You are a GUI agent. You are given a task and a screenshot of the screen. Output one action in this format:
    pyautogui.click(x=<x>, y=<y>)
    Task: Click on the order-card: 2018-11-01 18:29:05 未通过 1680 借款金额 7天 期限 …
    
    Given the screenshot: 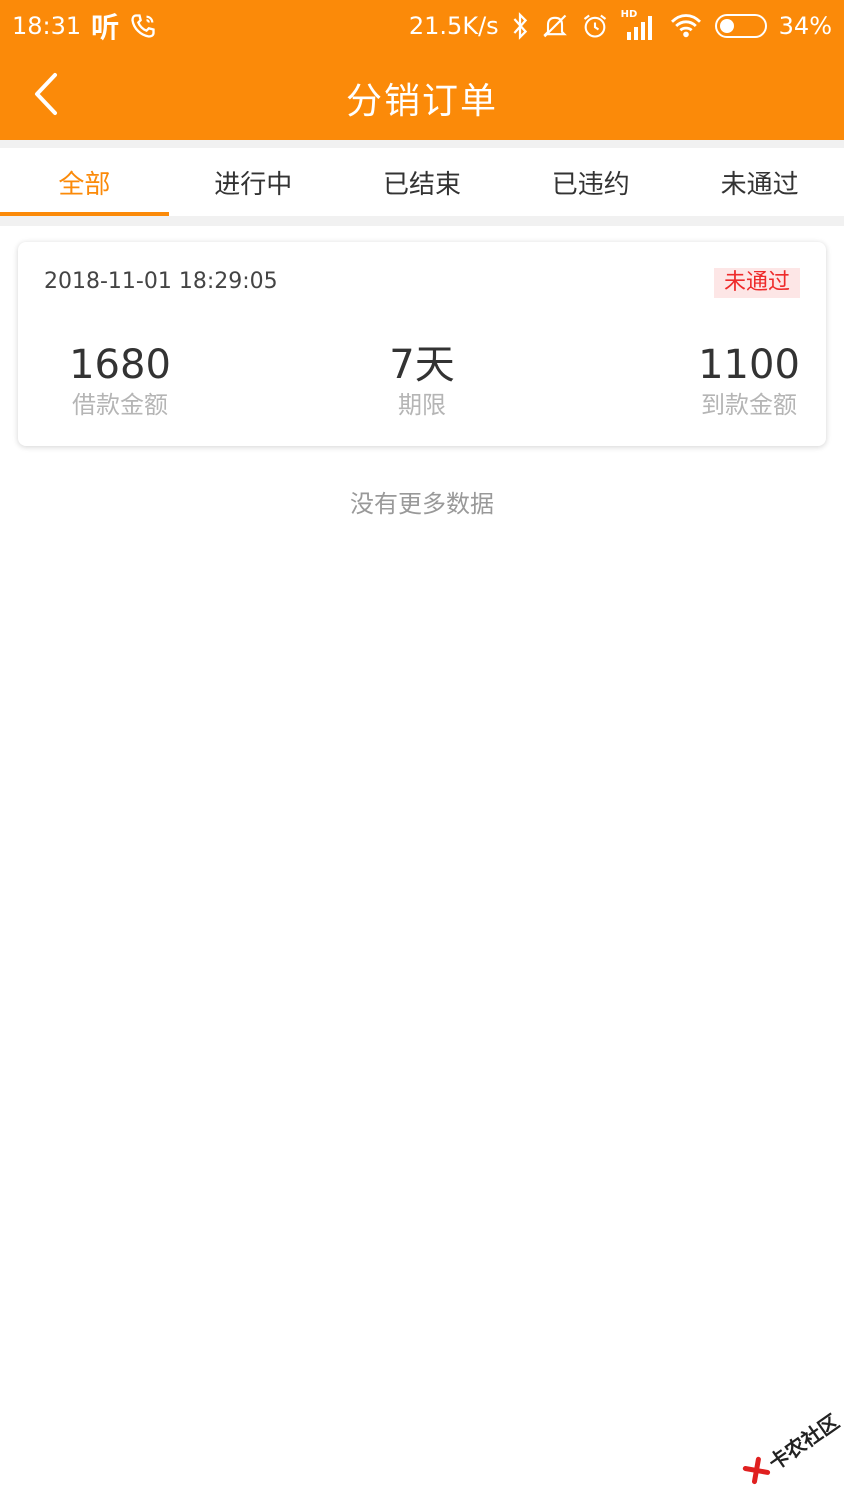 What is the action you would take?
    pyautogui.click(x=422, y=344)
    